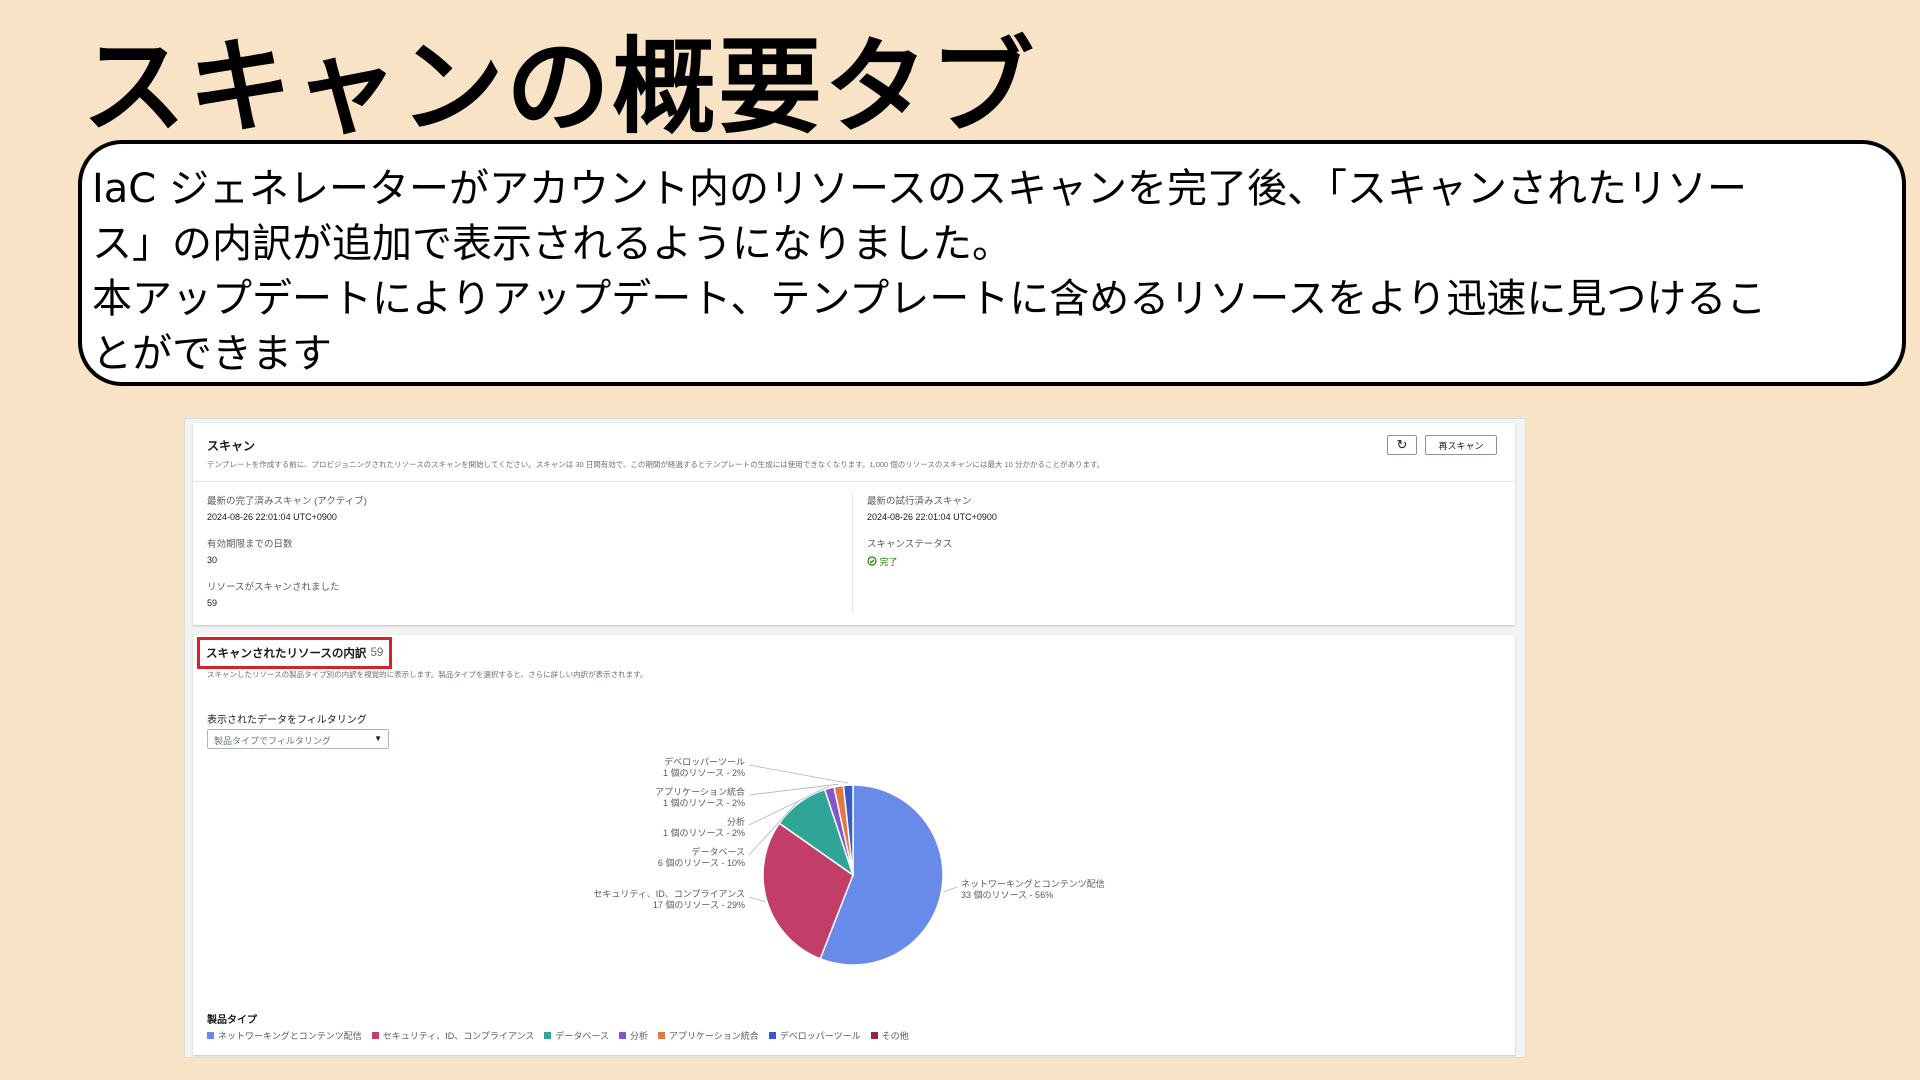 This screenshot has height=1080, width=1920. I want to click on legend-item: ネットワーキングとコンテンツ配信, so click(284, 1035).